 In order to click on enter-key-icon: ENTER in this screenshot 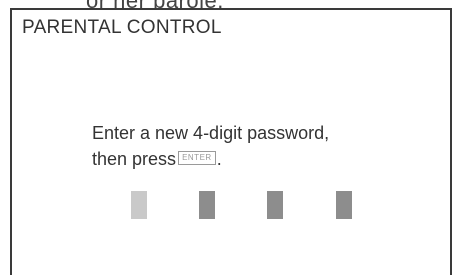, I will do `click(197, 158)`.